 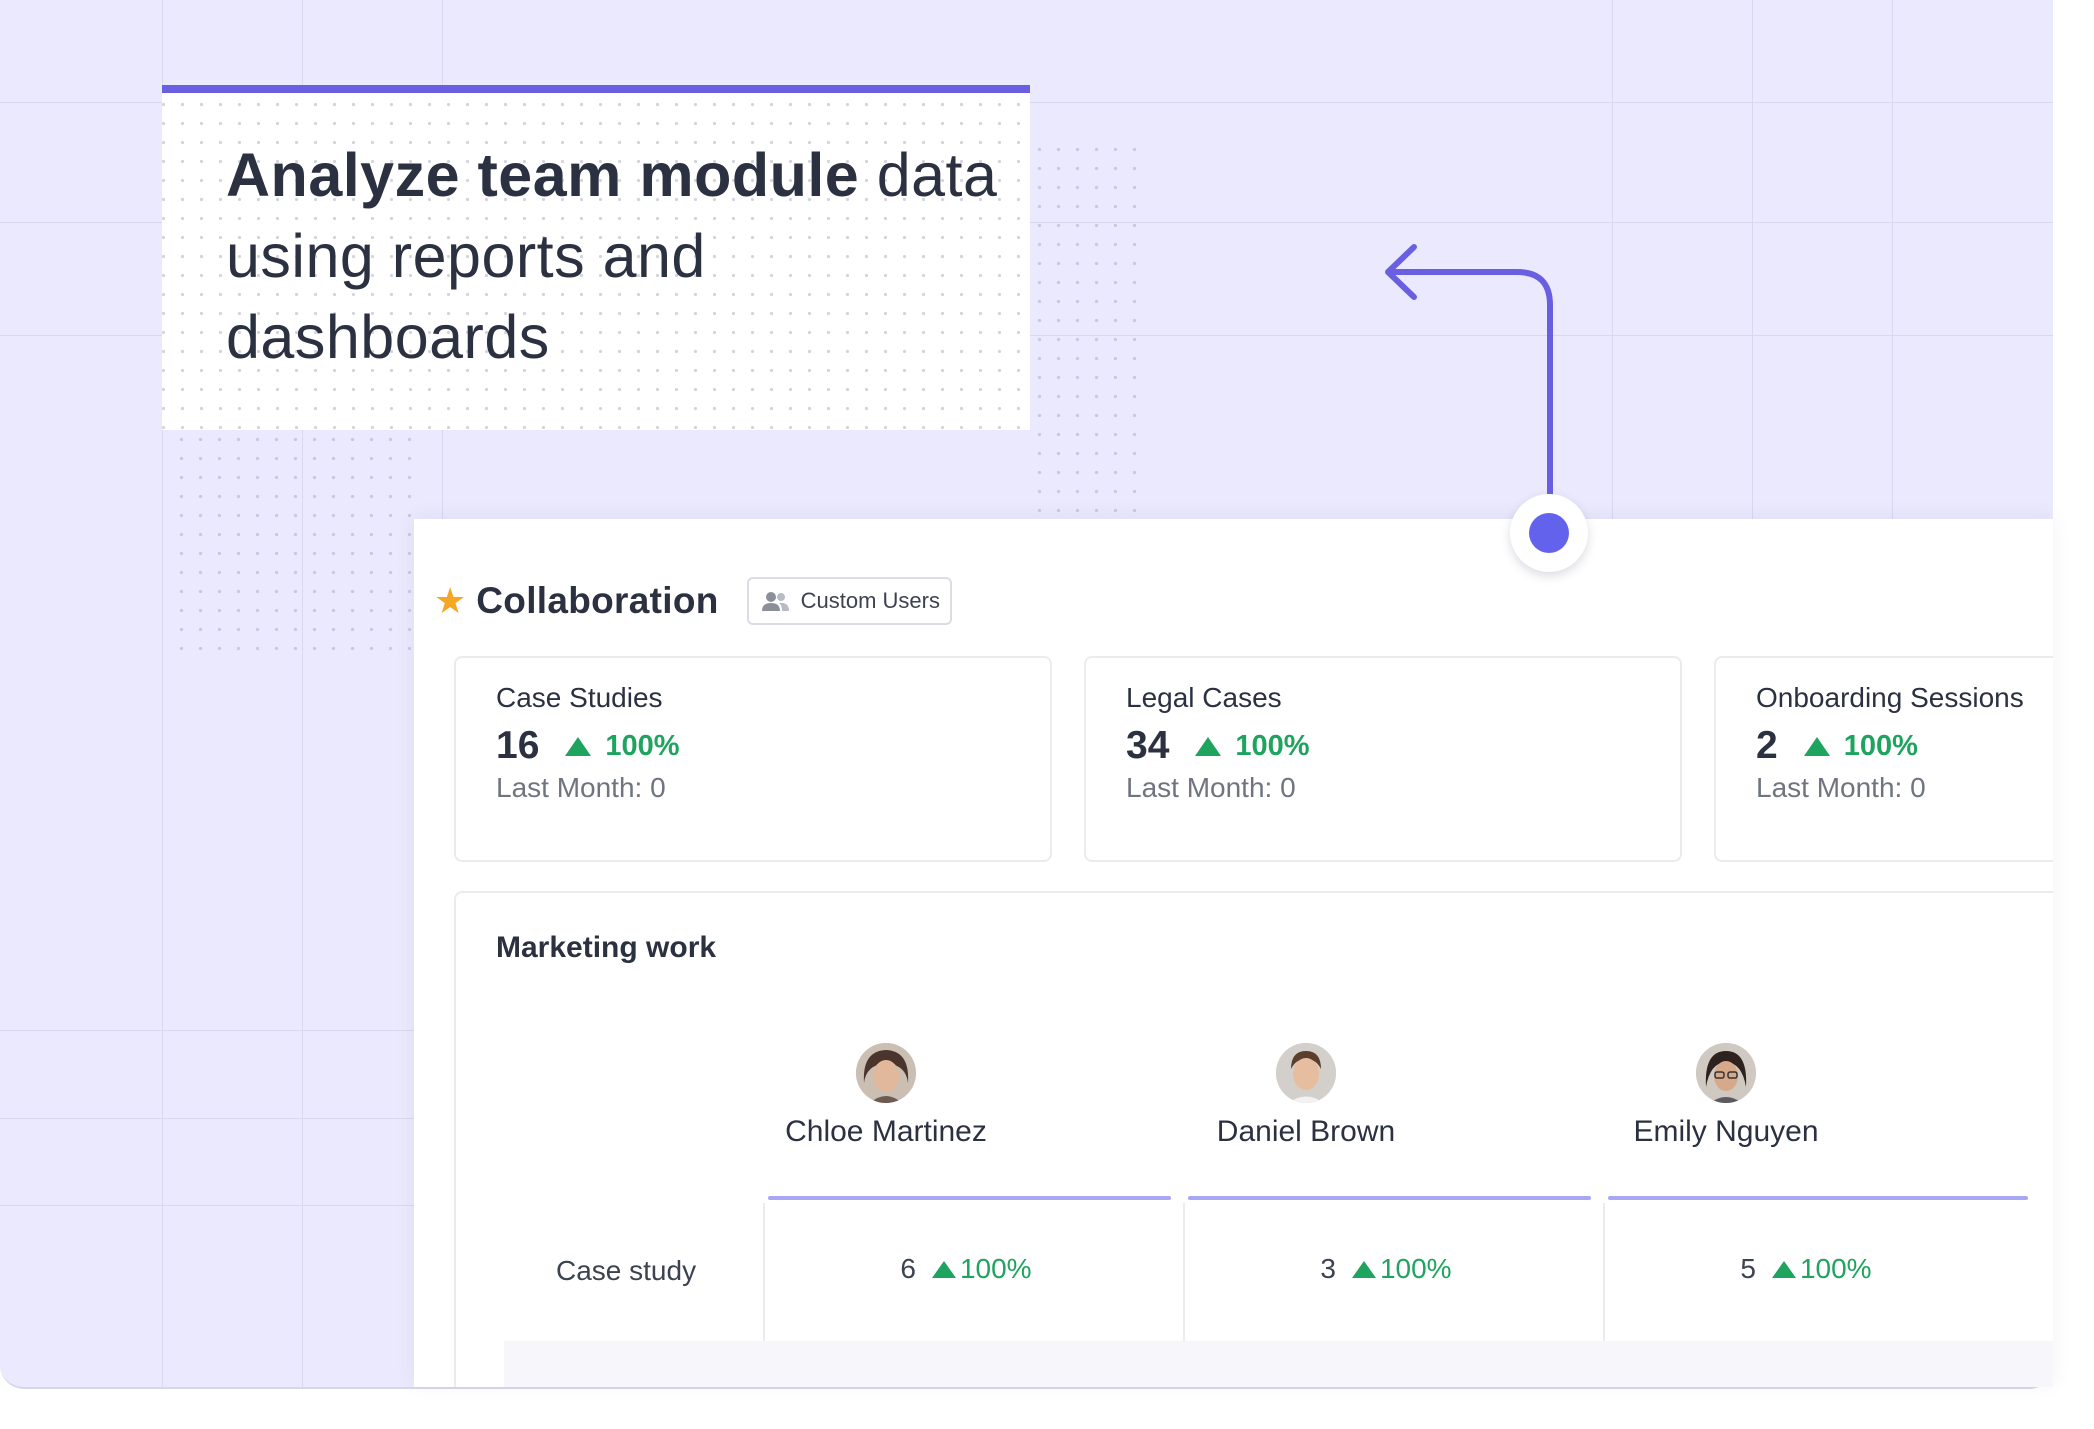 I want to click on table-cell: 5 100%, so click(x=1806, y=1269).